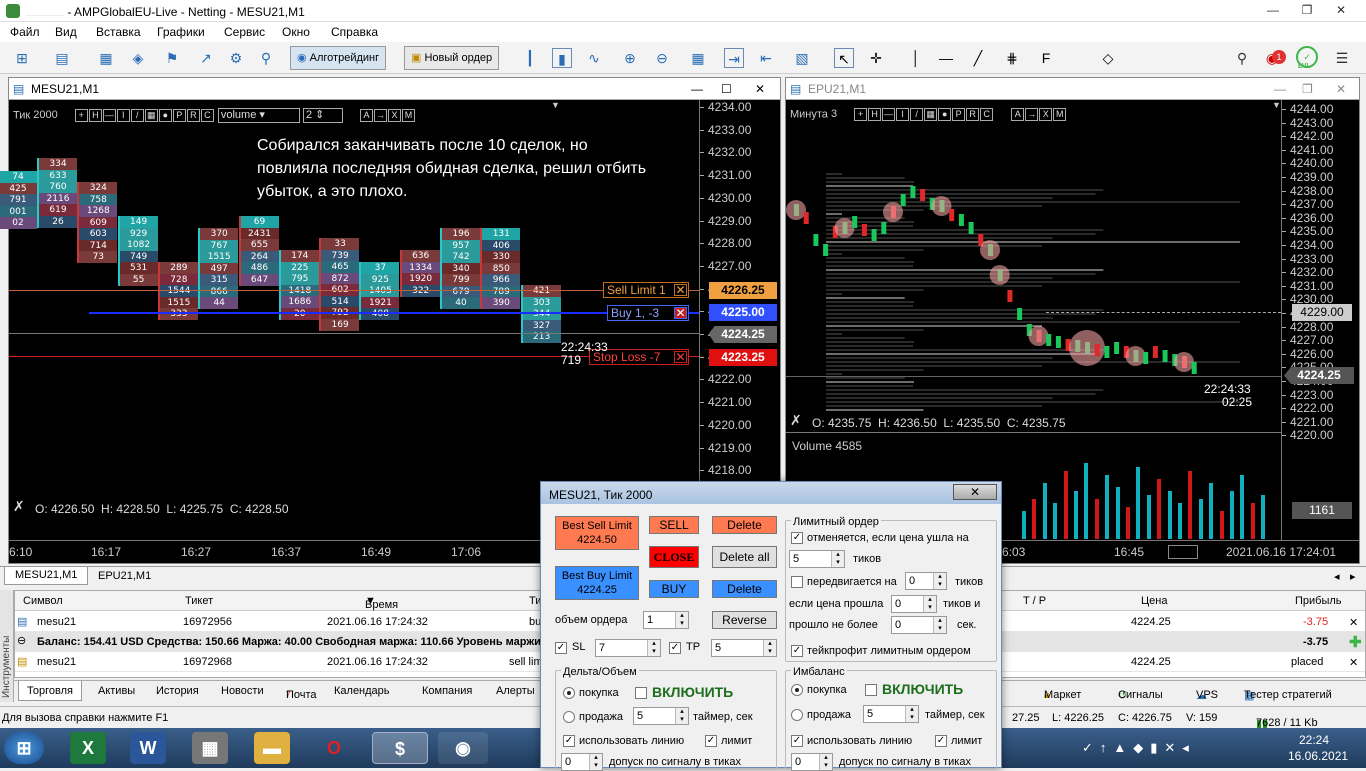  I want to click on sell-button: SELL, so click(674, 525).